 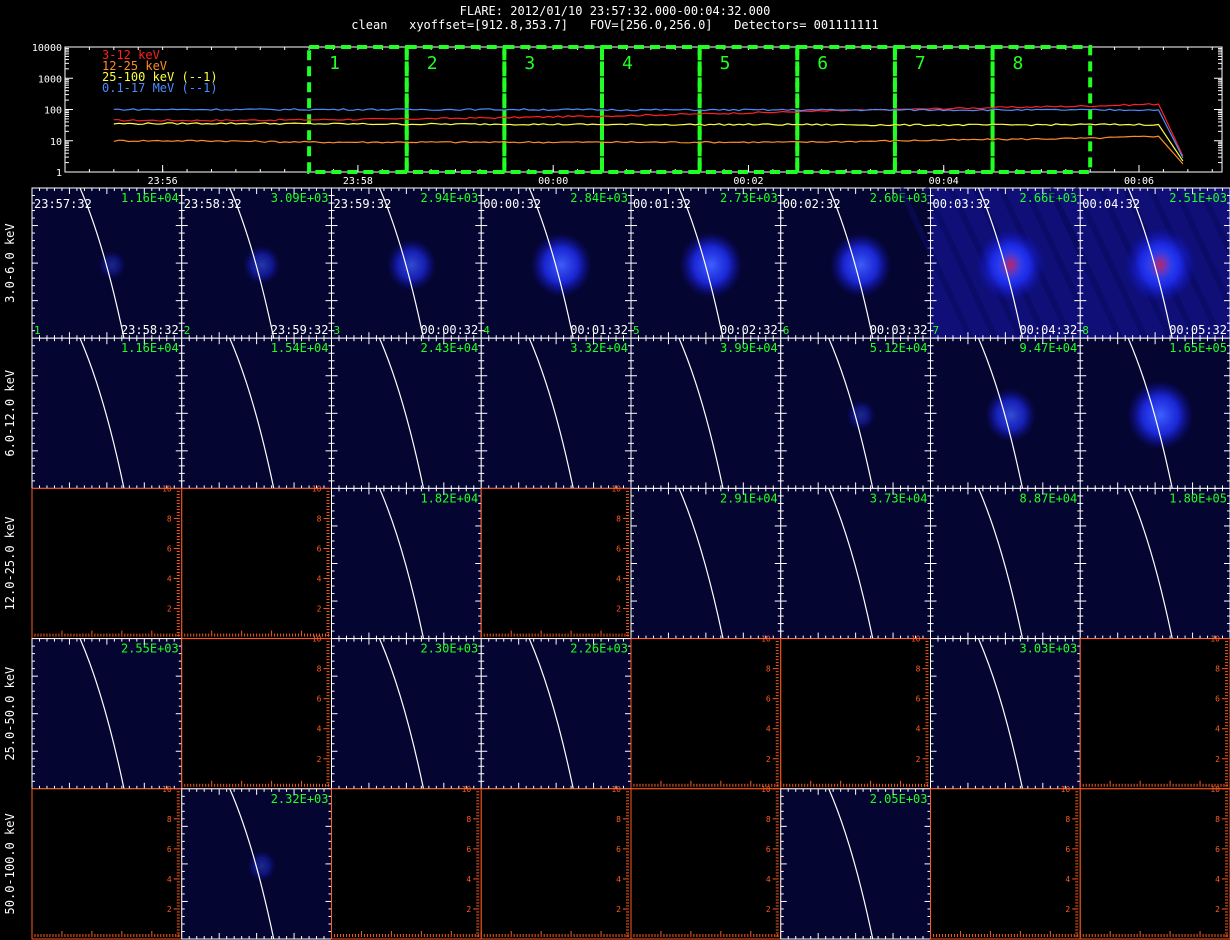 I want to click on lc-y-tick-label: 1, so click(x=59, y=173).